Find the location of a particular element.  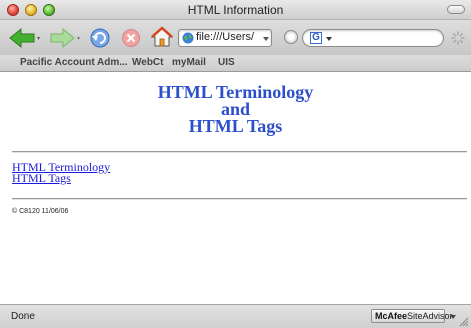

bookmark-mymail: myMail is located at coordinates (189, 62).